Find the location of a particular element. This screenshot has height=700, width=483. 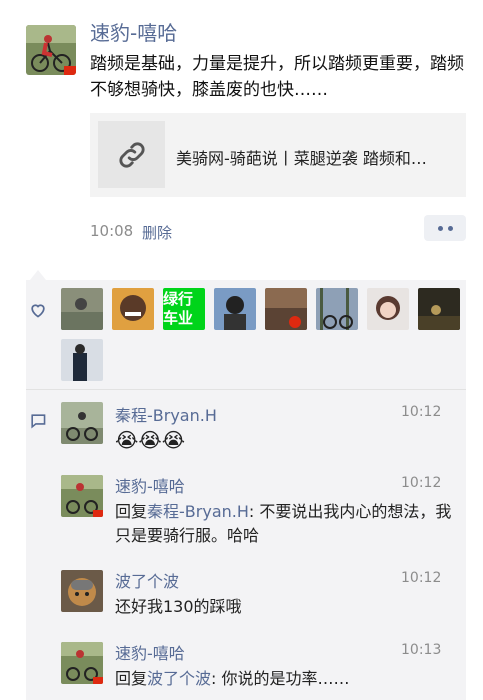

ellipsis-dot is located at coordinates (450, 228).